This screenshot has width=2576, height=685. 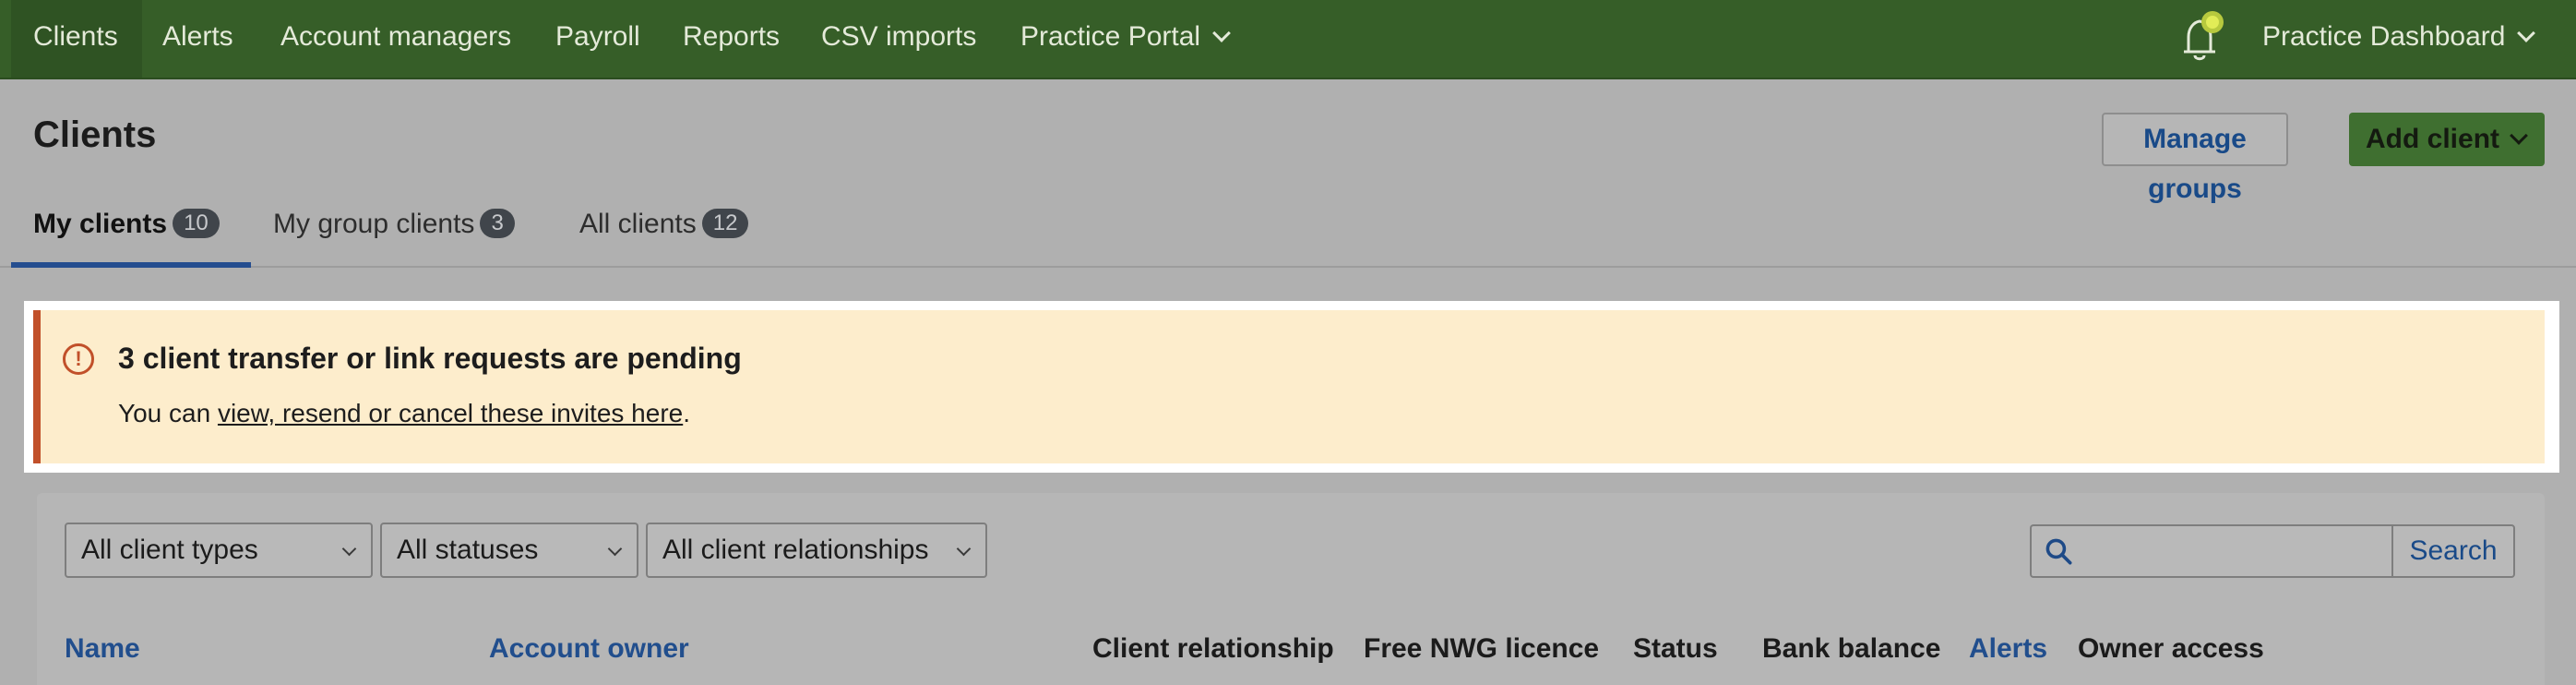 I want to click on column-header-alerts: Alerts, so click(x=2008, y=649).